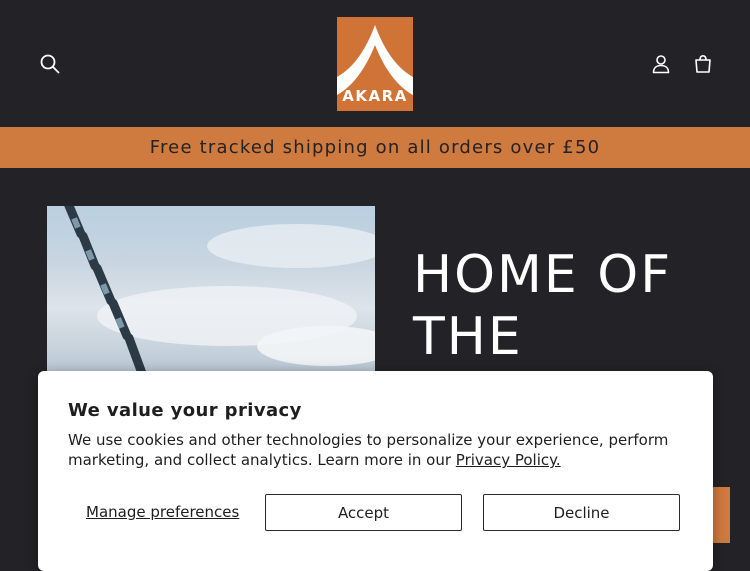  I want to click on cart-button, so click(703, 64).